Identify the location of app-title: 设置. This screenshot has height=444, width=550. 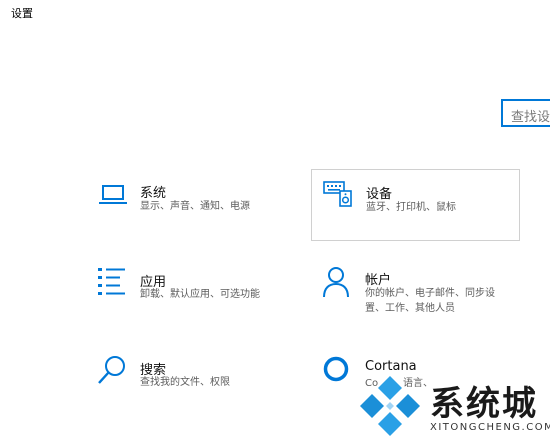
(22, 13).